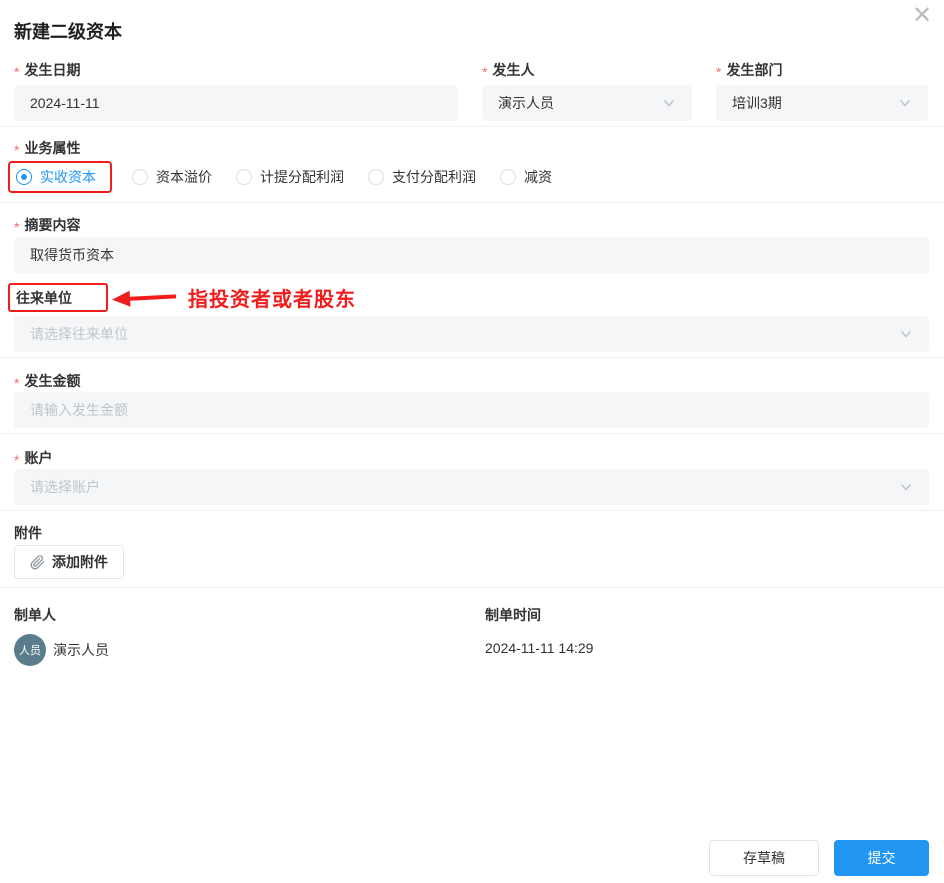 The image size is (944, 883). What do you see at coordinates (471, 90) in the screenshot?
I see `form-row-1: * 发生日期 * 发生人 演示人员 * 发生部门 培训3期` at bounding box center [471, 90].